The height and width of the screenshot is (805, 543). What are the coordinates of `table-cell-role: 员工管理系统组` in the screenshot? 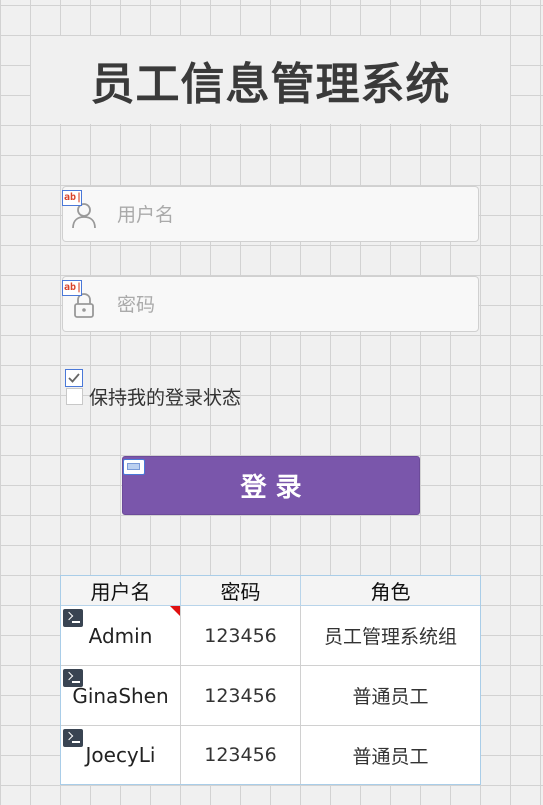 It's located at (390, 636).